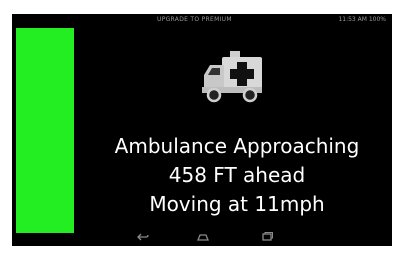 The image size is (404, 258). What do you see at coordinates (237, 146) in the screenshot?
I see `alert-line-ambulance: Ambulance Approaching` at bounding box center [237, 146].